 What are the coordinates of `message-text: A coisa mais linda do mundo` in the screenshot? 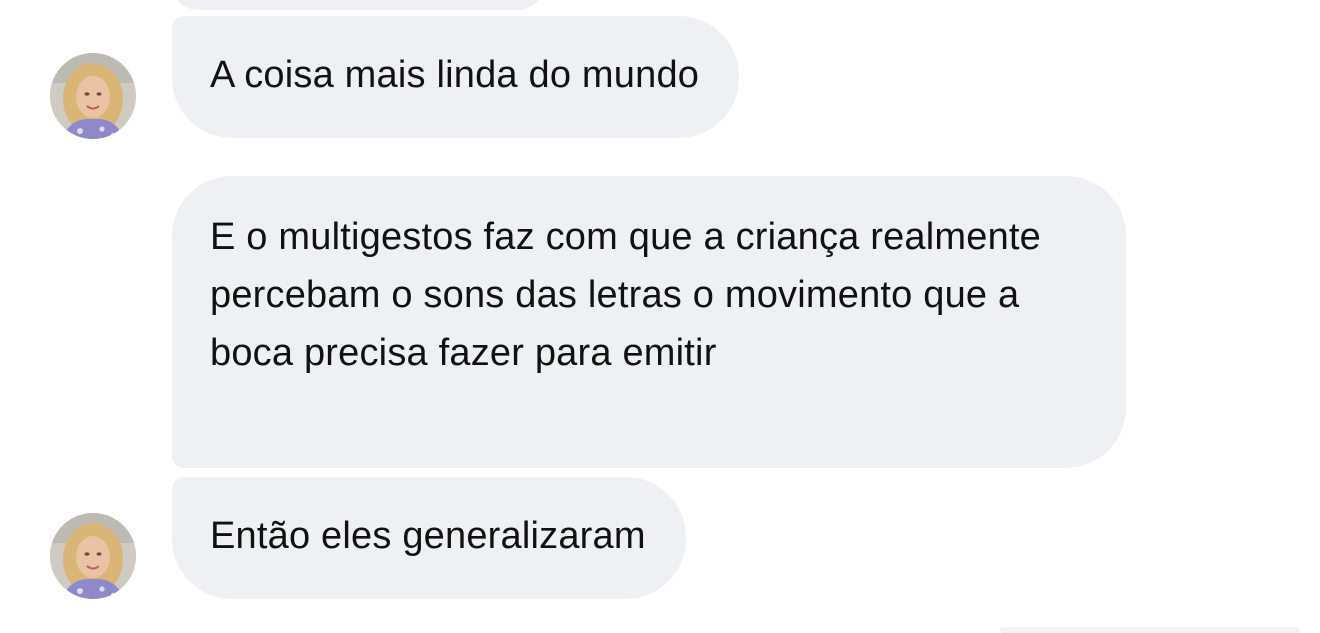 It's located at (455, 75).